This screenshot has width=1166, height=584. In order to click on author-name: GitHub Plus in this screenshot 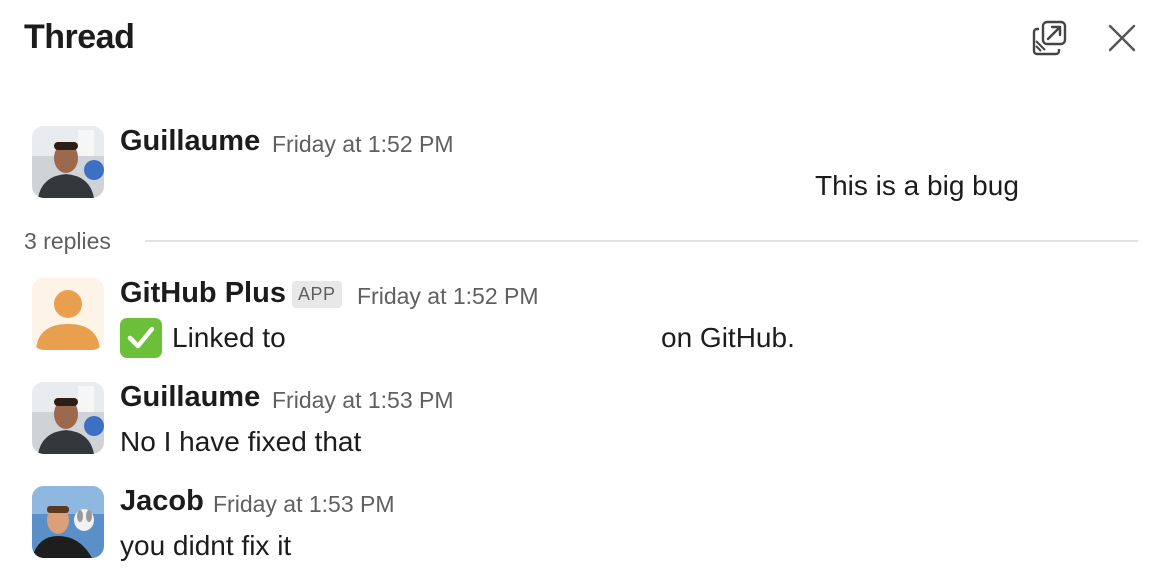, I will do `click(203, 293)`.